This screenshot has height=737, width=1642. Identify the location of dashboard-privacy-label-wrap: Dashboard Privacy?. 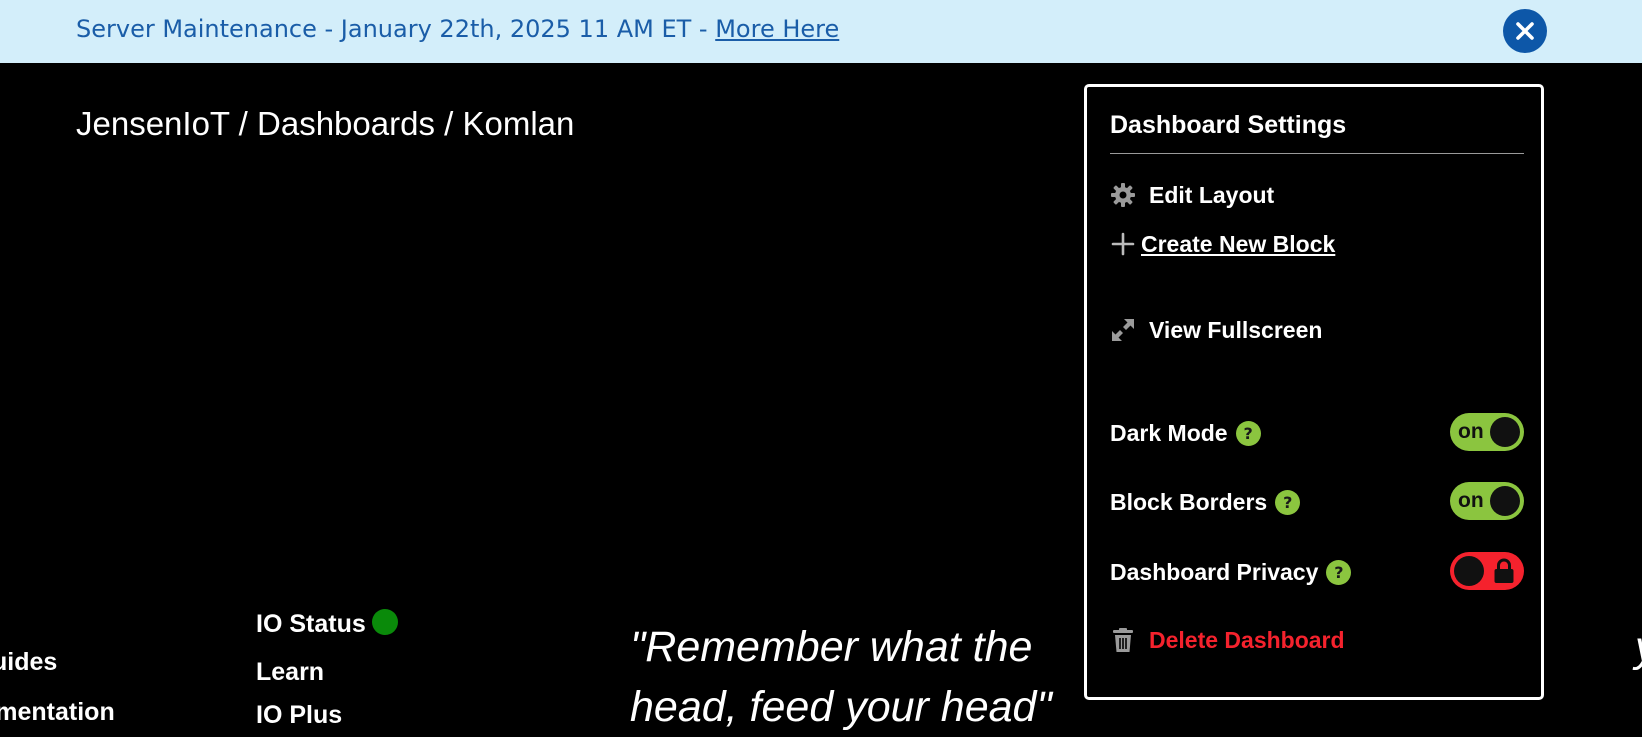
(1231, 572).